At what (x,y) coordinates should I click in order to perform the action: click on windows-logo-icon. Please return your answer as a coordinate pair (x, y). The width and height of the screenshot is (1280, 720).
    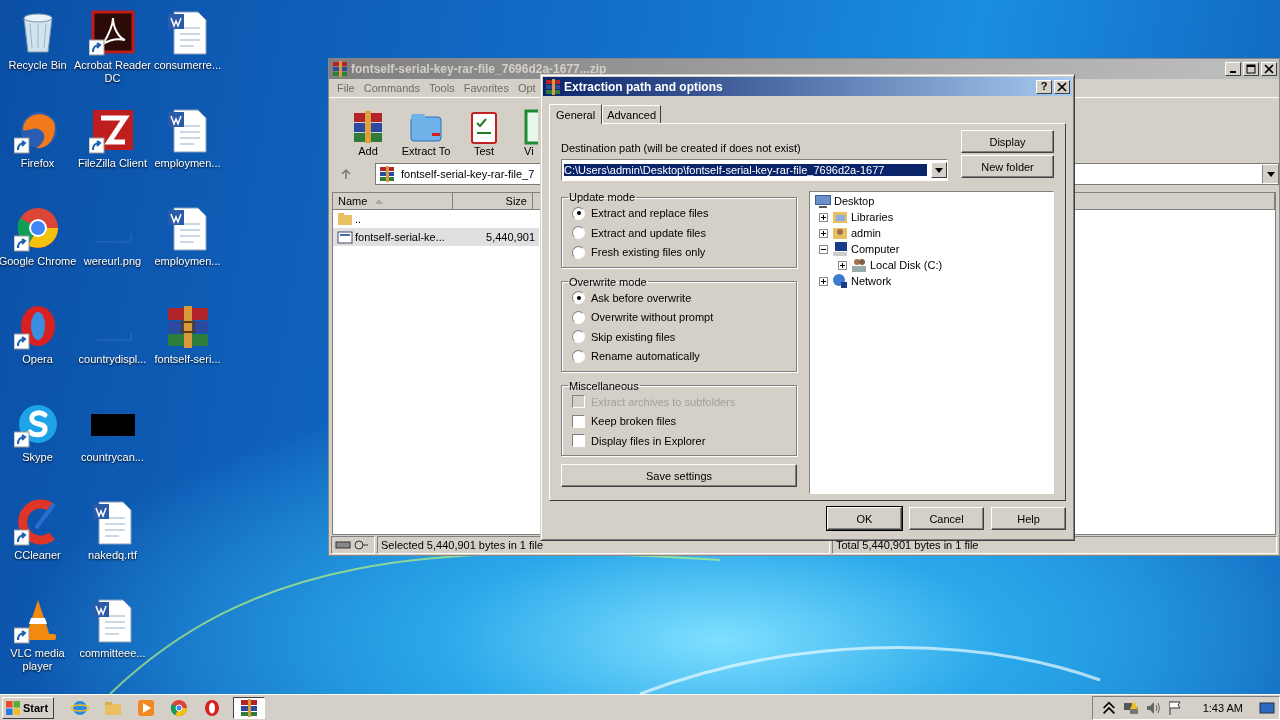
    Looking at the image, I should click on (13, 707).